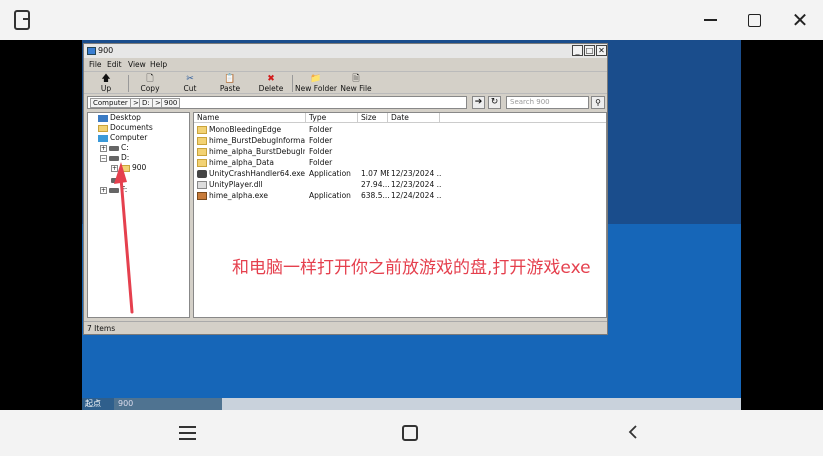  Describe the element at coordinates (375, 173) in the screenshot. I see `file-size: 1.07 MB` at that location.